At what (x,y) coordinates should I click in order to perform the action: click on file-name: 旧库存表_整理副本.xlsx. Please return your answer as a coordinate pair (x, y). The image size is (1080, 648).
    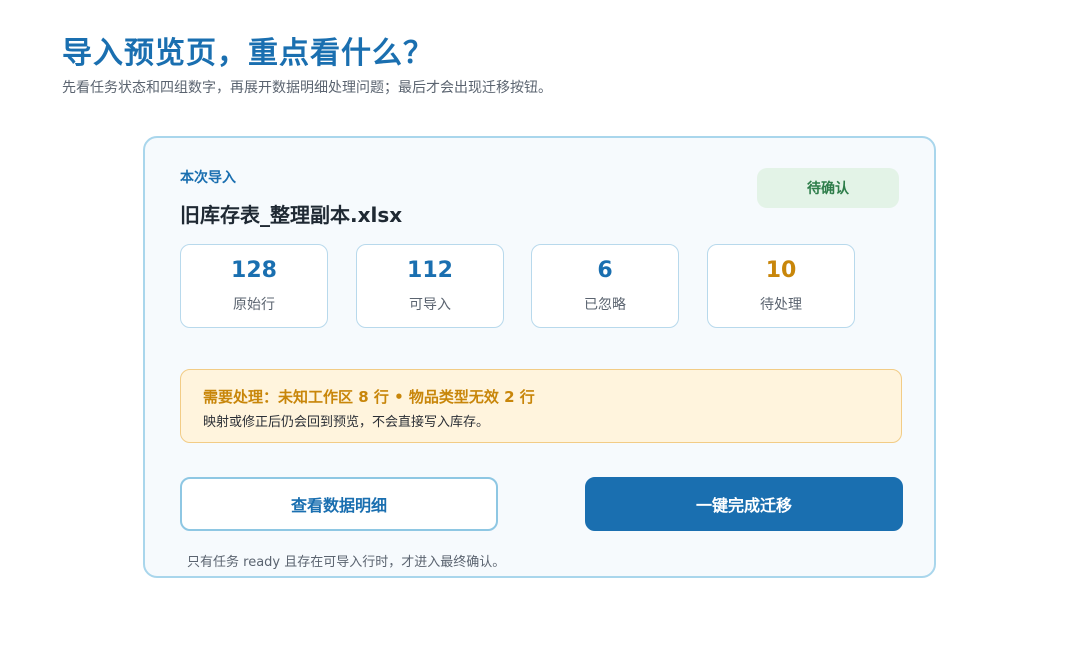
    Looking at the image, I should click on (291, 215).